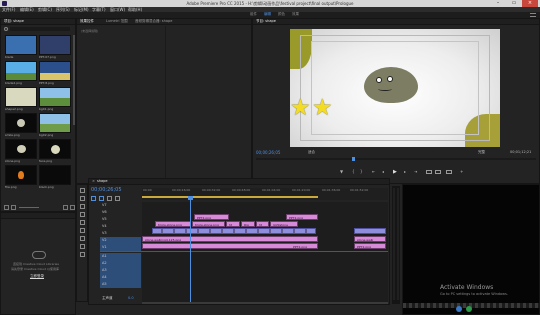 This screenshot has height=315, width=540. I want to click on track-select-tool-icon, so click(82, 198).